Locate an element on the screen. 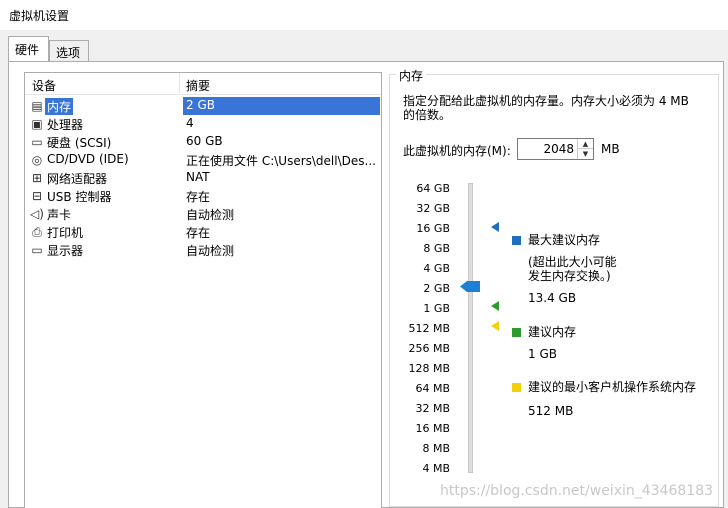 The image size is (728, 508). device-row: ▭ 硬盘 (SCSI) 60 GB is located at coordinates (204, 142).